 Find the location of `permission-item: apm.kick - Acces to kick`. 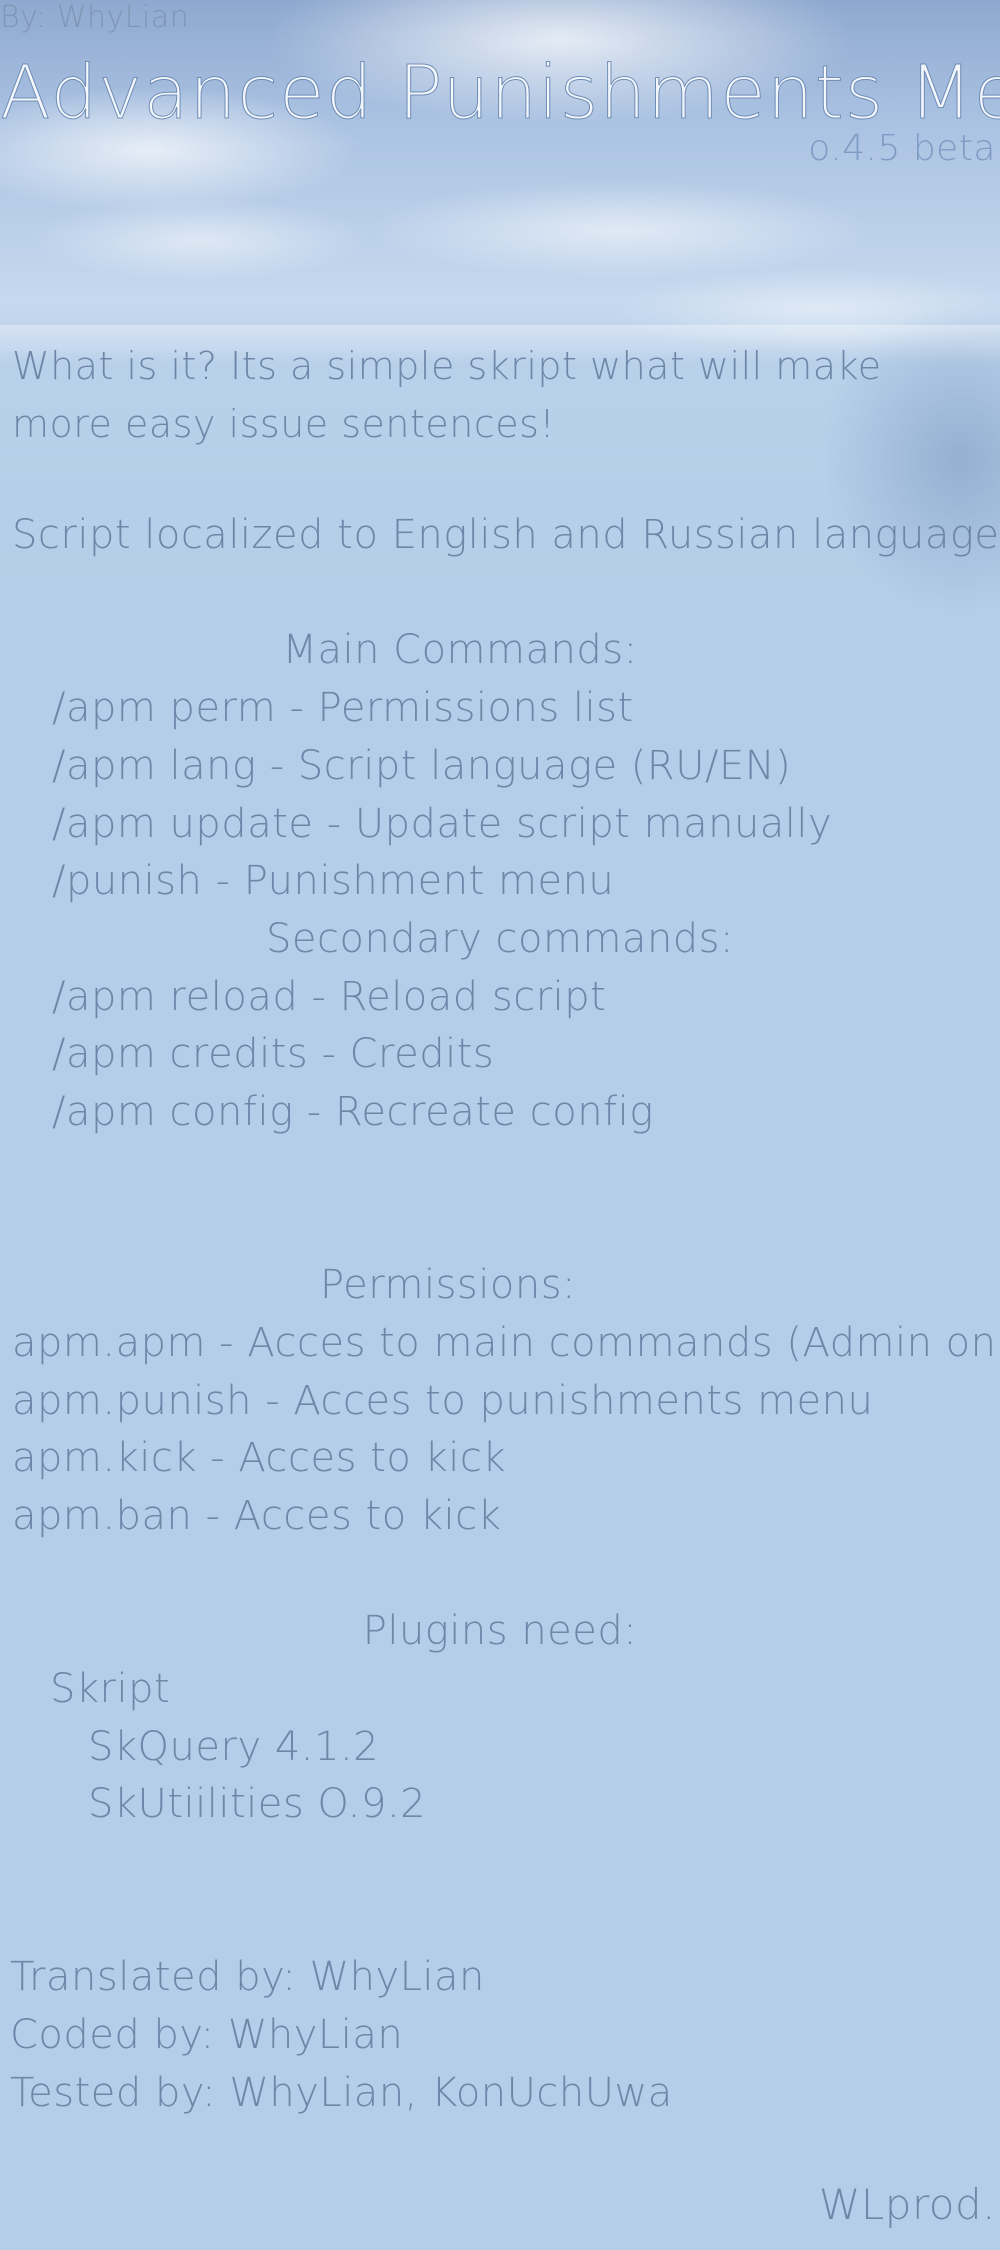

permission-item: apm.kick - Acces to kick is located at coordinates (259, 1458).